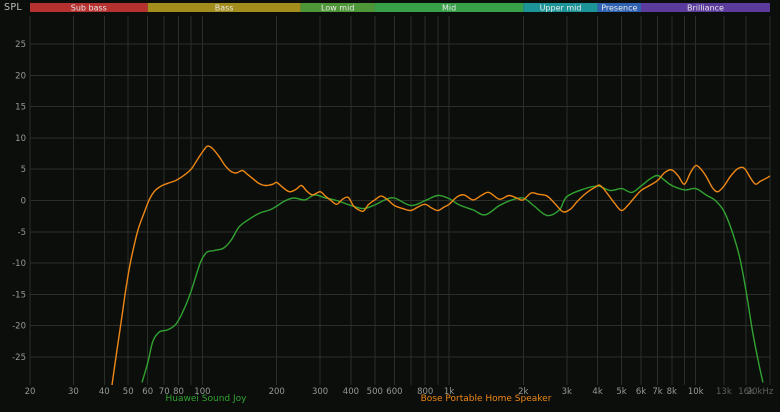  Describe the element at coordinates (705, 8) in the screenshot. I see `band-label-brilliance: Brilliance` at that location.